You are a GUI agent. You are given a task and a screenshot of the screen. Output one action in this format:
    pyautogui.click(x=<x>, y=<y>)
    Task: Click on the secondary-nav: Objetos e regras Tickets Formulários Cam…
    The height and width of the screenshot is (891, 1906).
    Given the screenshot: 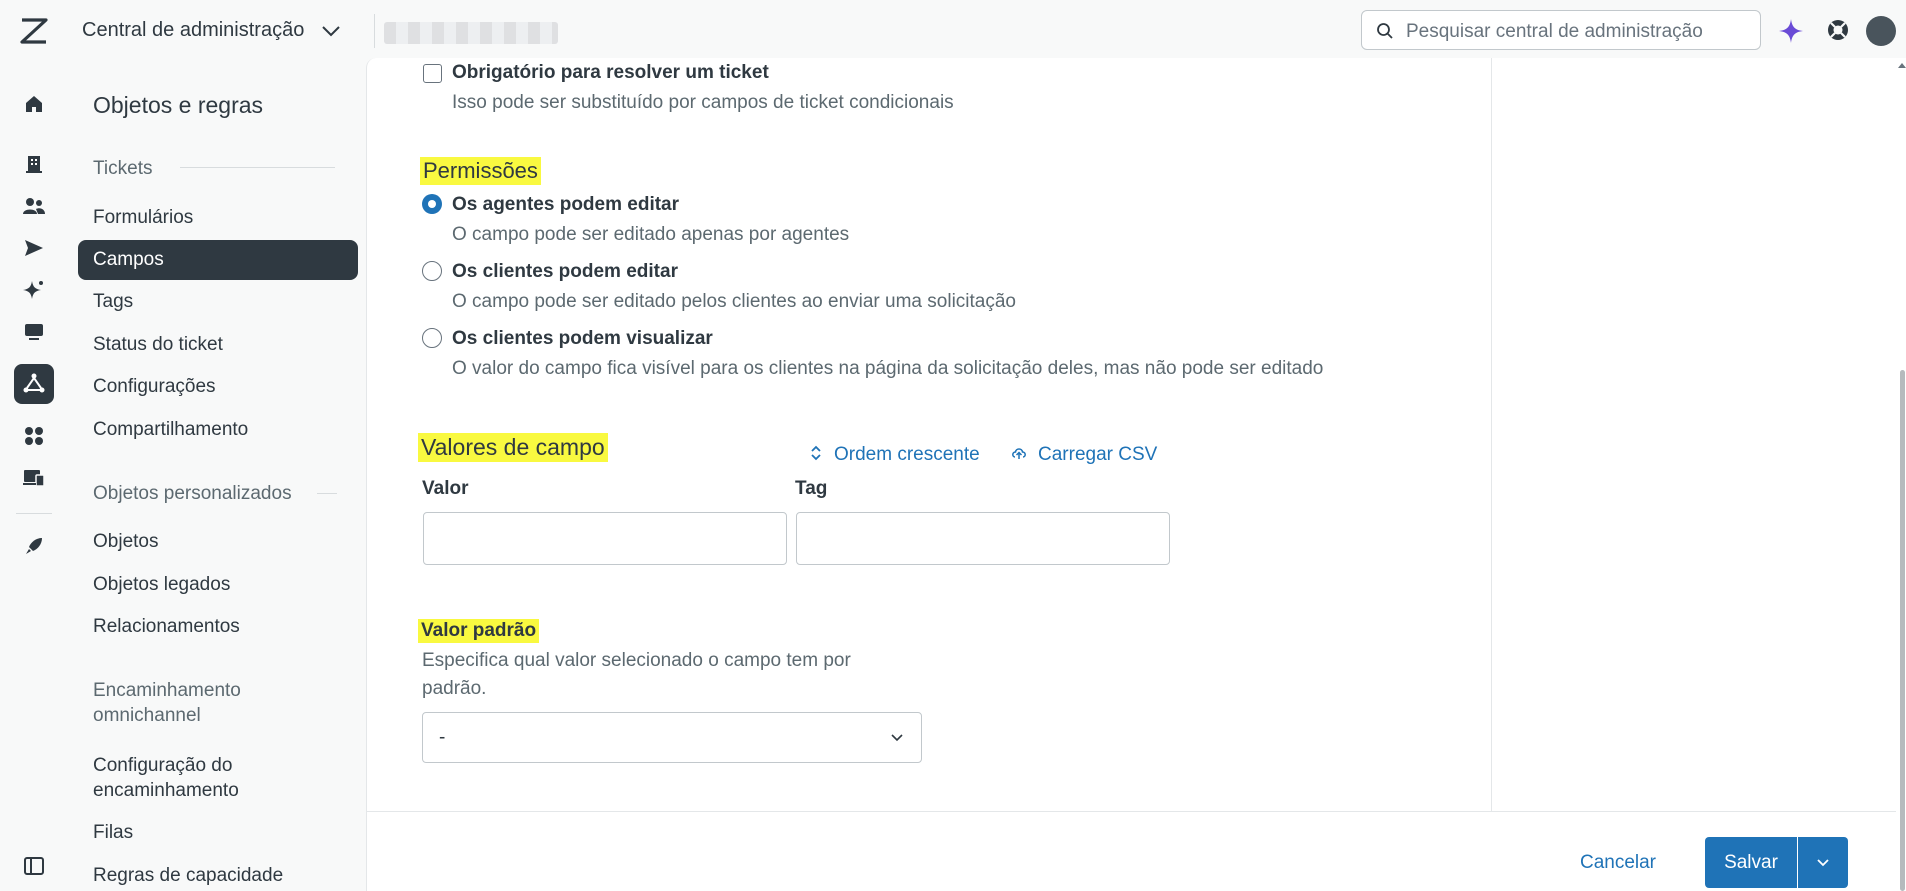 What is the action you would take?
    pyautogui.click(x=217, y=476)
    